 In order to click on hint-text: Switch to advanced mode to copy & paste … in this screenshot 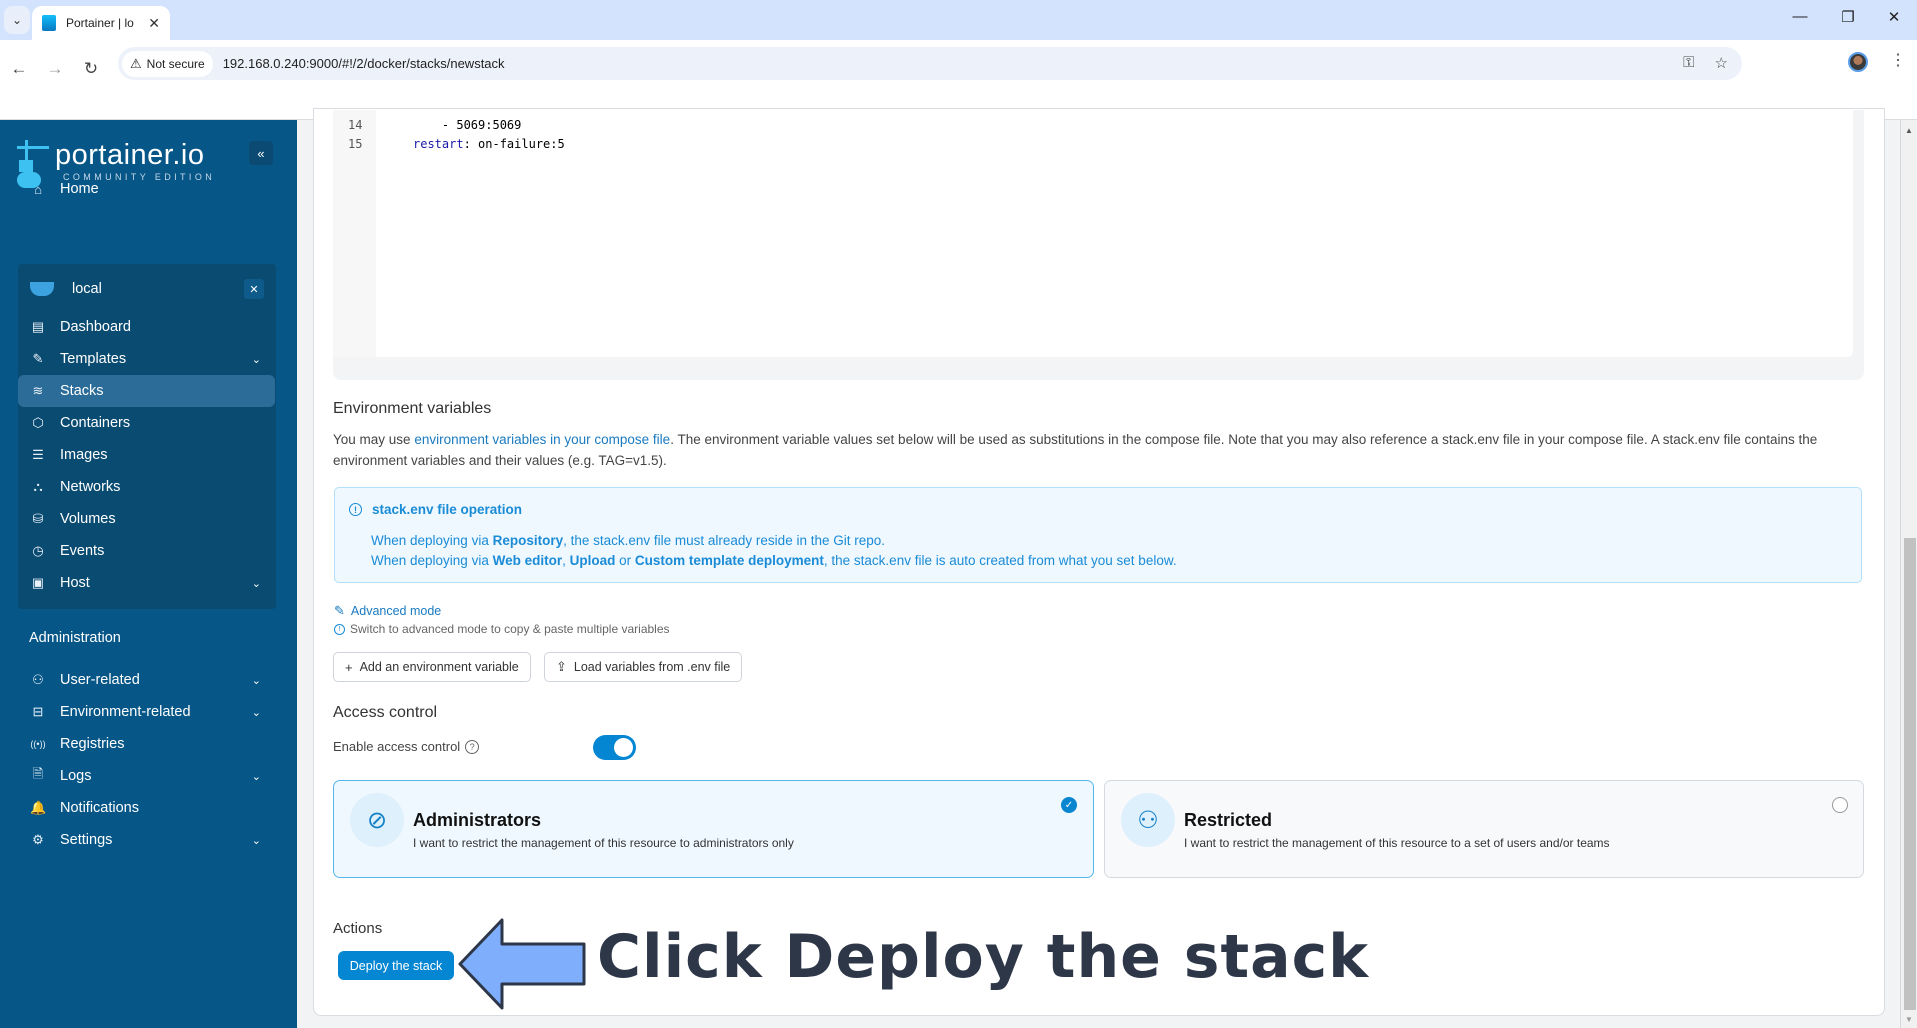, I will do `click(510, 629)`.